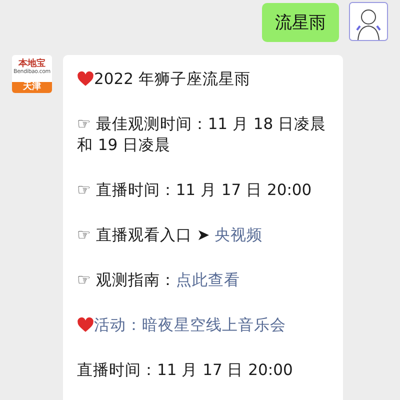 The width and height of the screenshot is (400, 400). Describe the element at coordinates (238, 235) in the screenshot. I see `message-link: 央视频` at that location.